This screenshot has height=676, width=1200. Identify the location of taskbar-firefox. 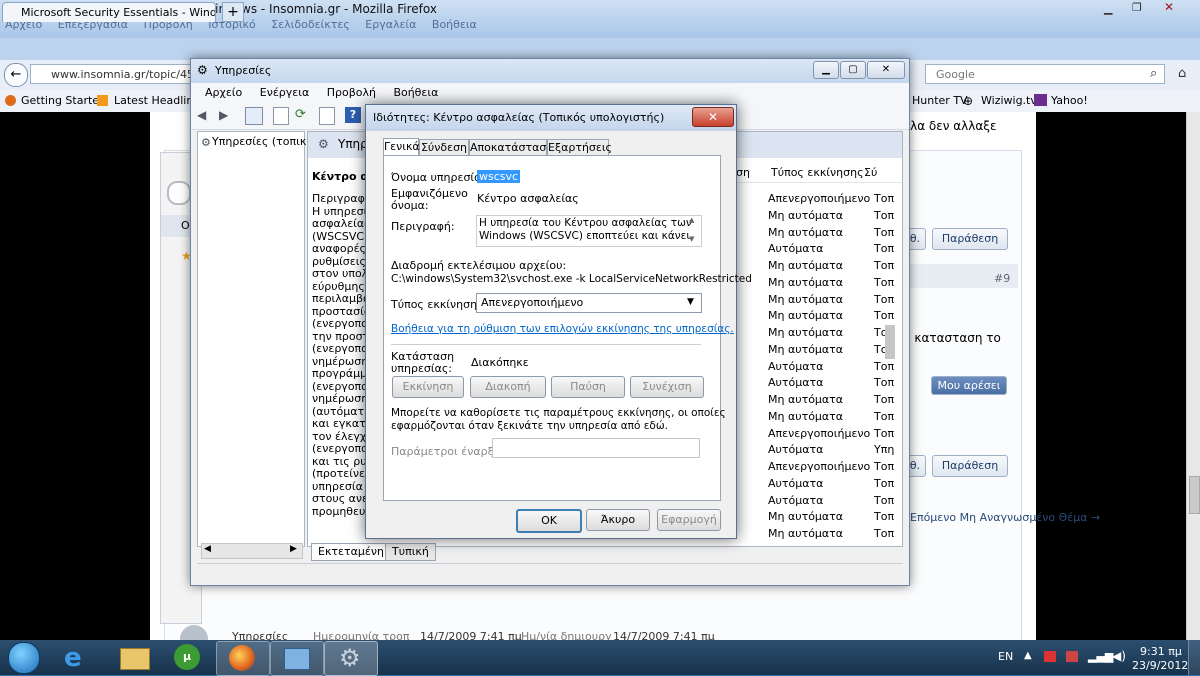
(243, 658).